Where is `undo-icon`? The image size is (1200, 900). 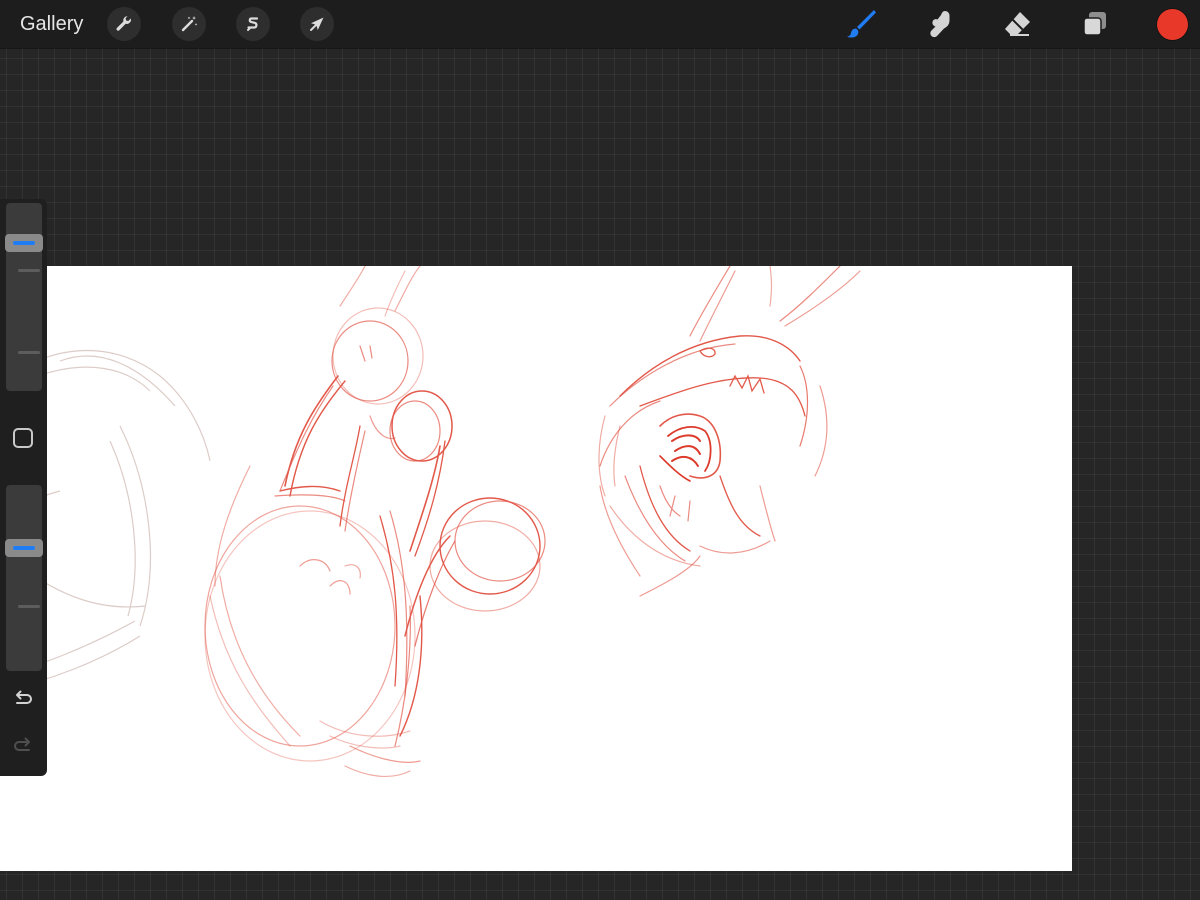
undo-icon is located at coordinates (24, 697).